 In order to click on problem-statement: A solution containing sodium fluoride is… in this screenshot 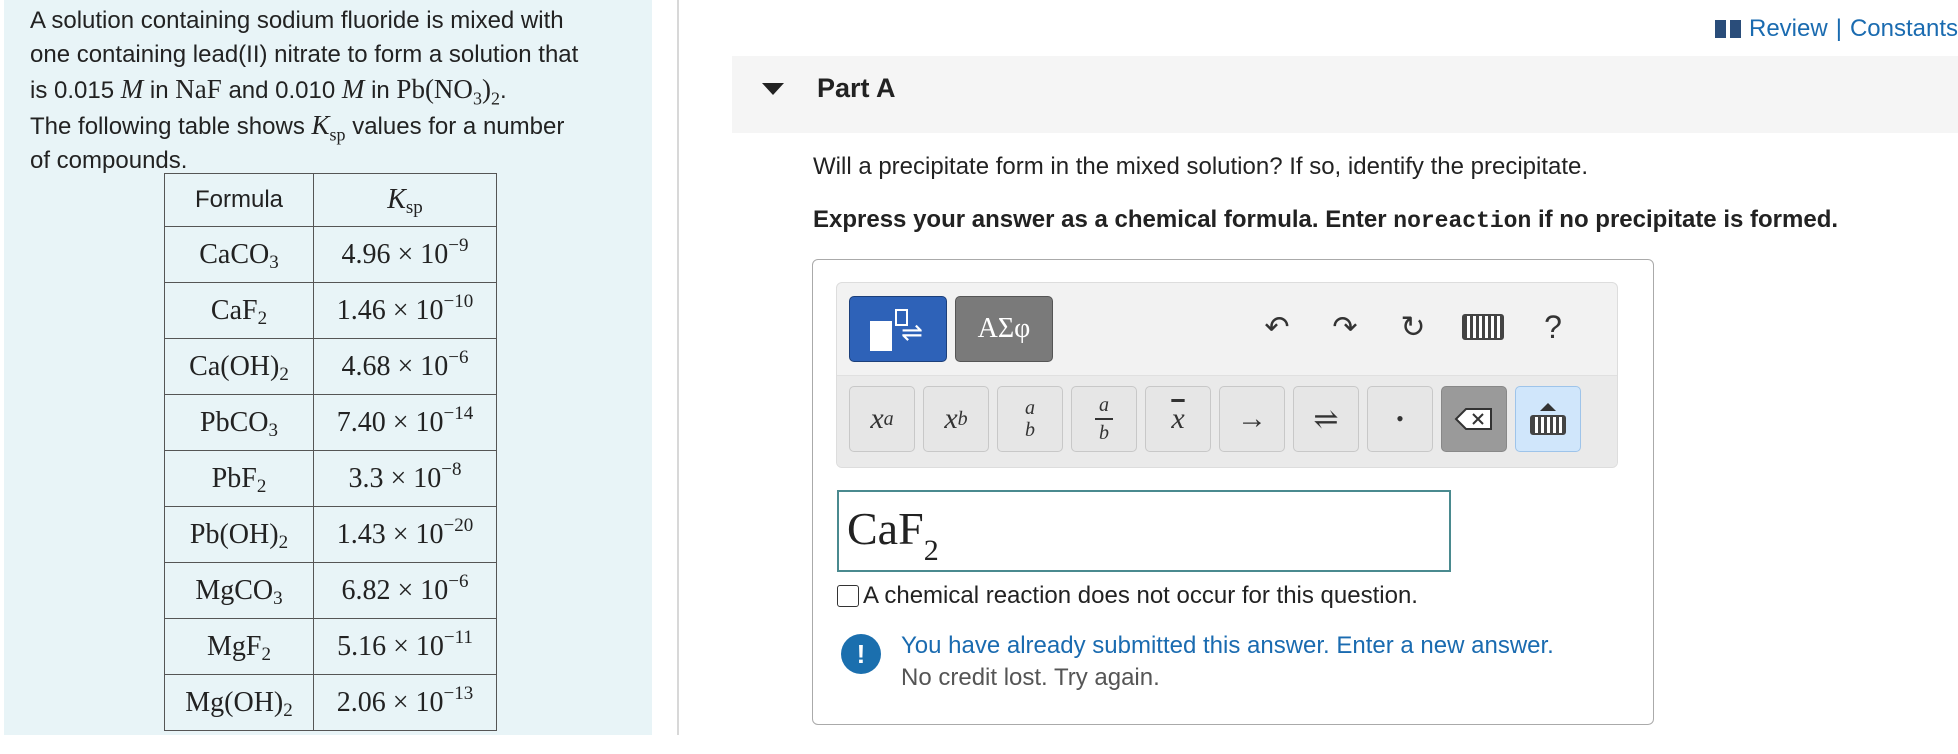, I will do `click(335, 91)`.